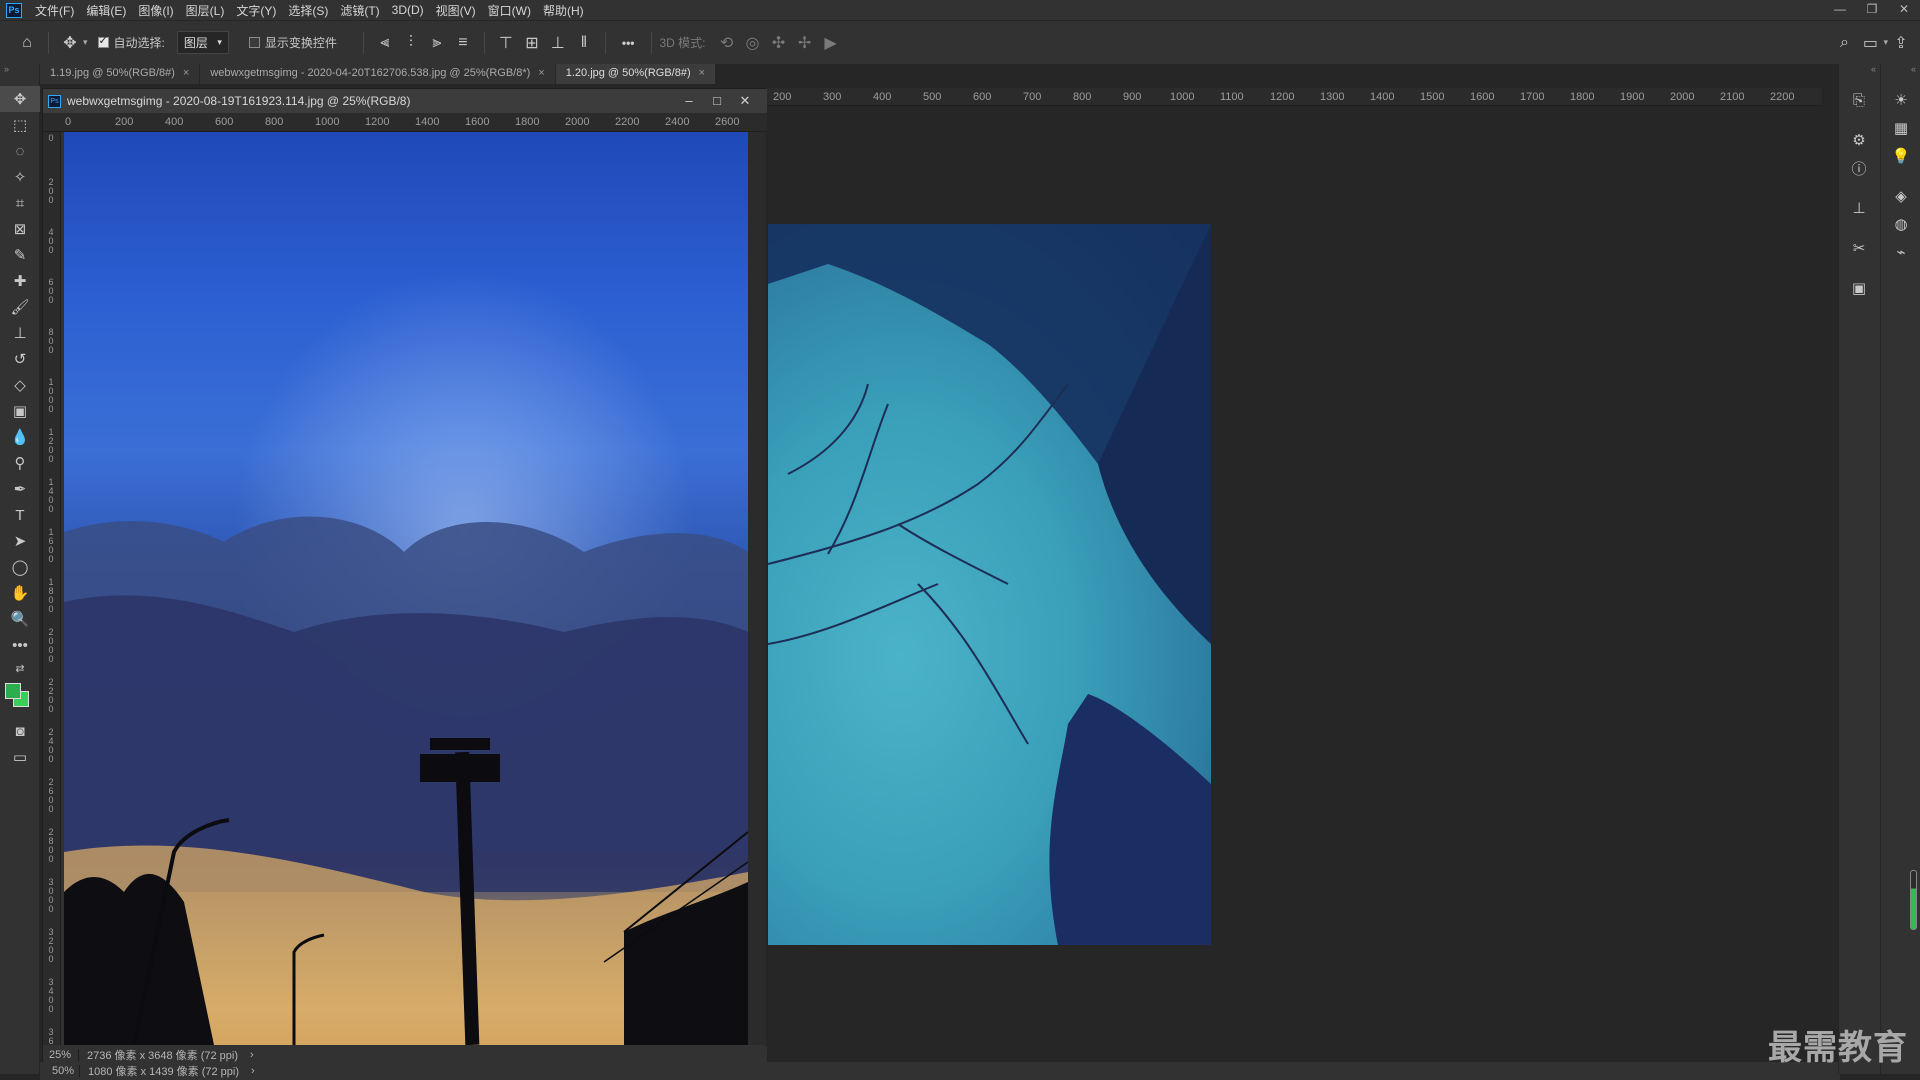  I want to click on menu-help: 帮助(H), so click(563, 10).